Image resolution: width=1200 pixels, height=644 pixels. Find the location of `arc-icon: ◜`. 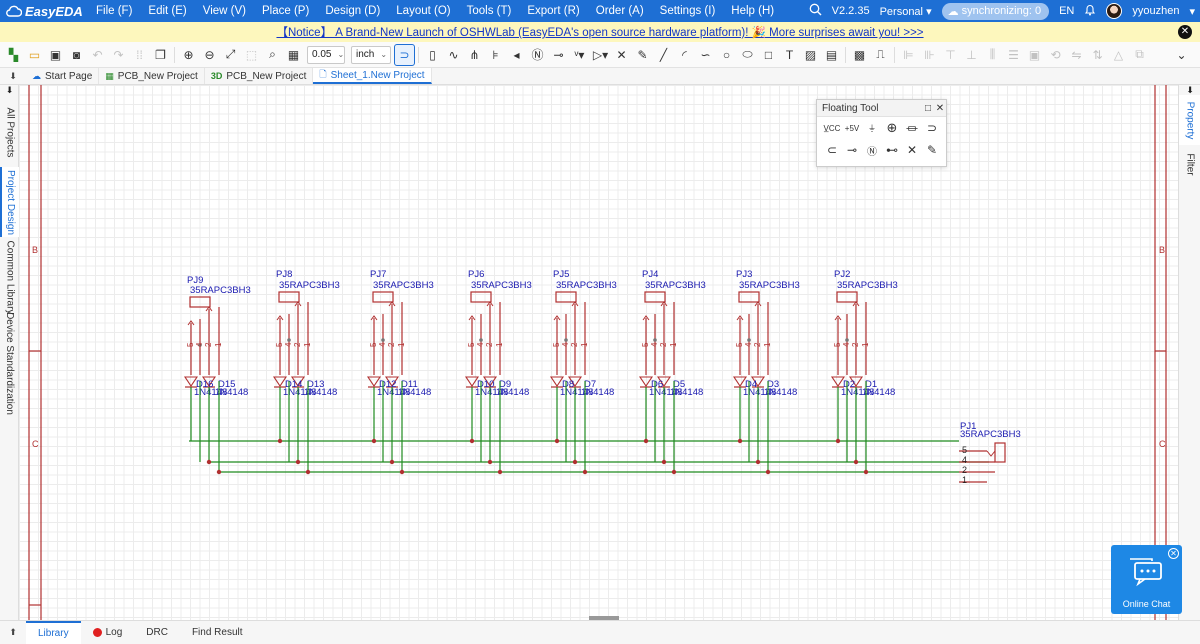

arc-icon: ◜ is located at coordinates (684, 55).